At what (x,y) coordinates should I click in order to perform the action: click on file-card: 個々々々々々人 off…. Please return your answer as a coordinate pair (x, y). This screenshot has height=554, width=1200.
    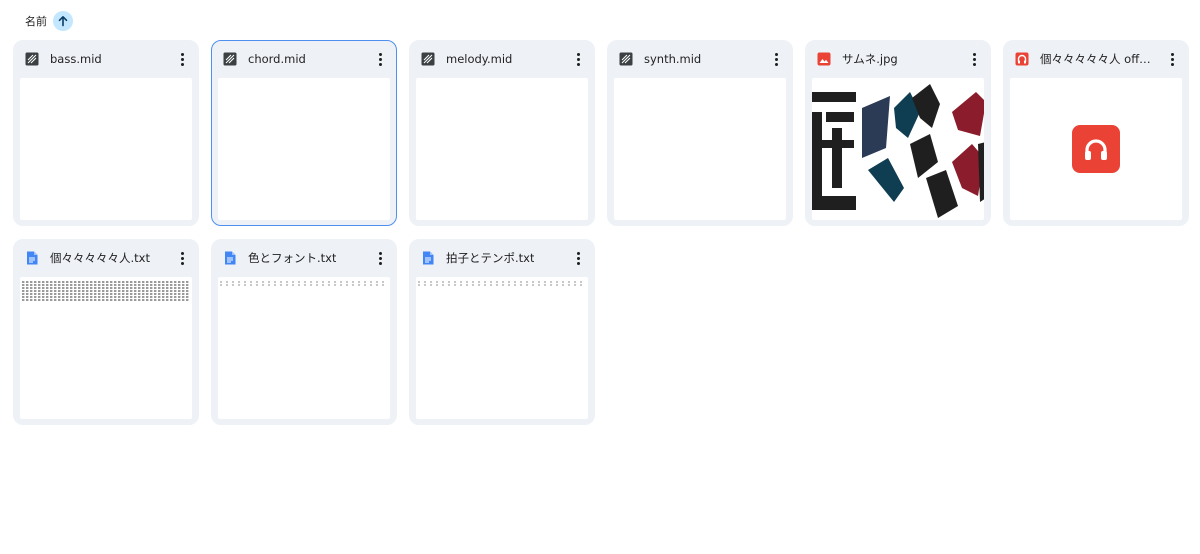
    Looking at the image, I should click on (1096, 133).